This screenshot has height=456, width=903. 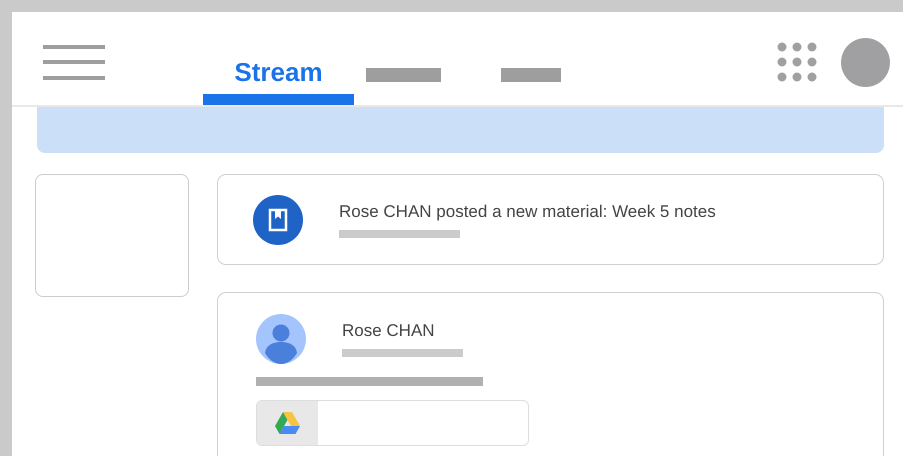 What do you see at coordinates (797, 62) in the screenshot?
I see `apps-grid-icon` at bounding box center [797, 62].